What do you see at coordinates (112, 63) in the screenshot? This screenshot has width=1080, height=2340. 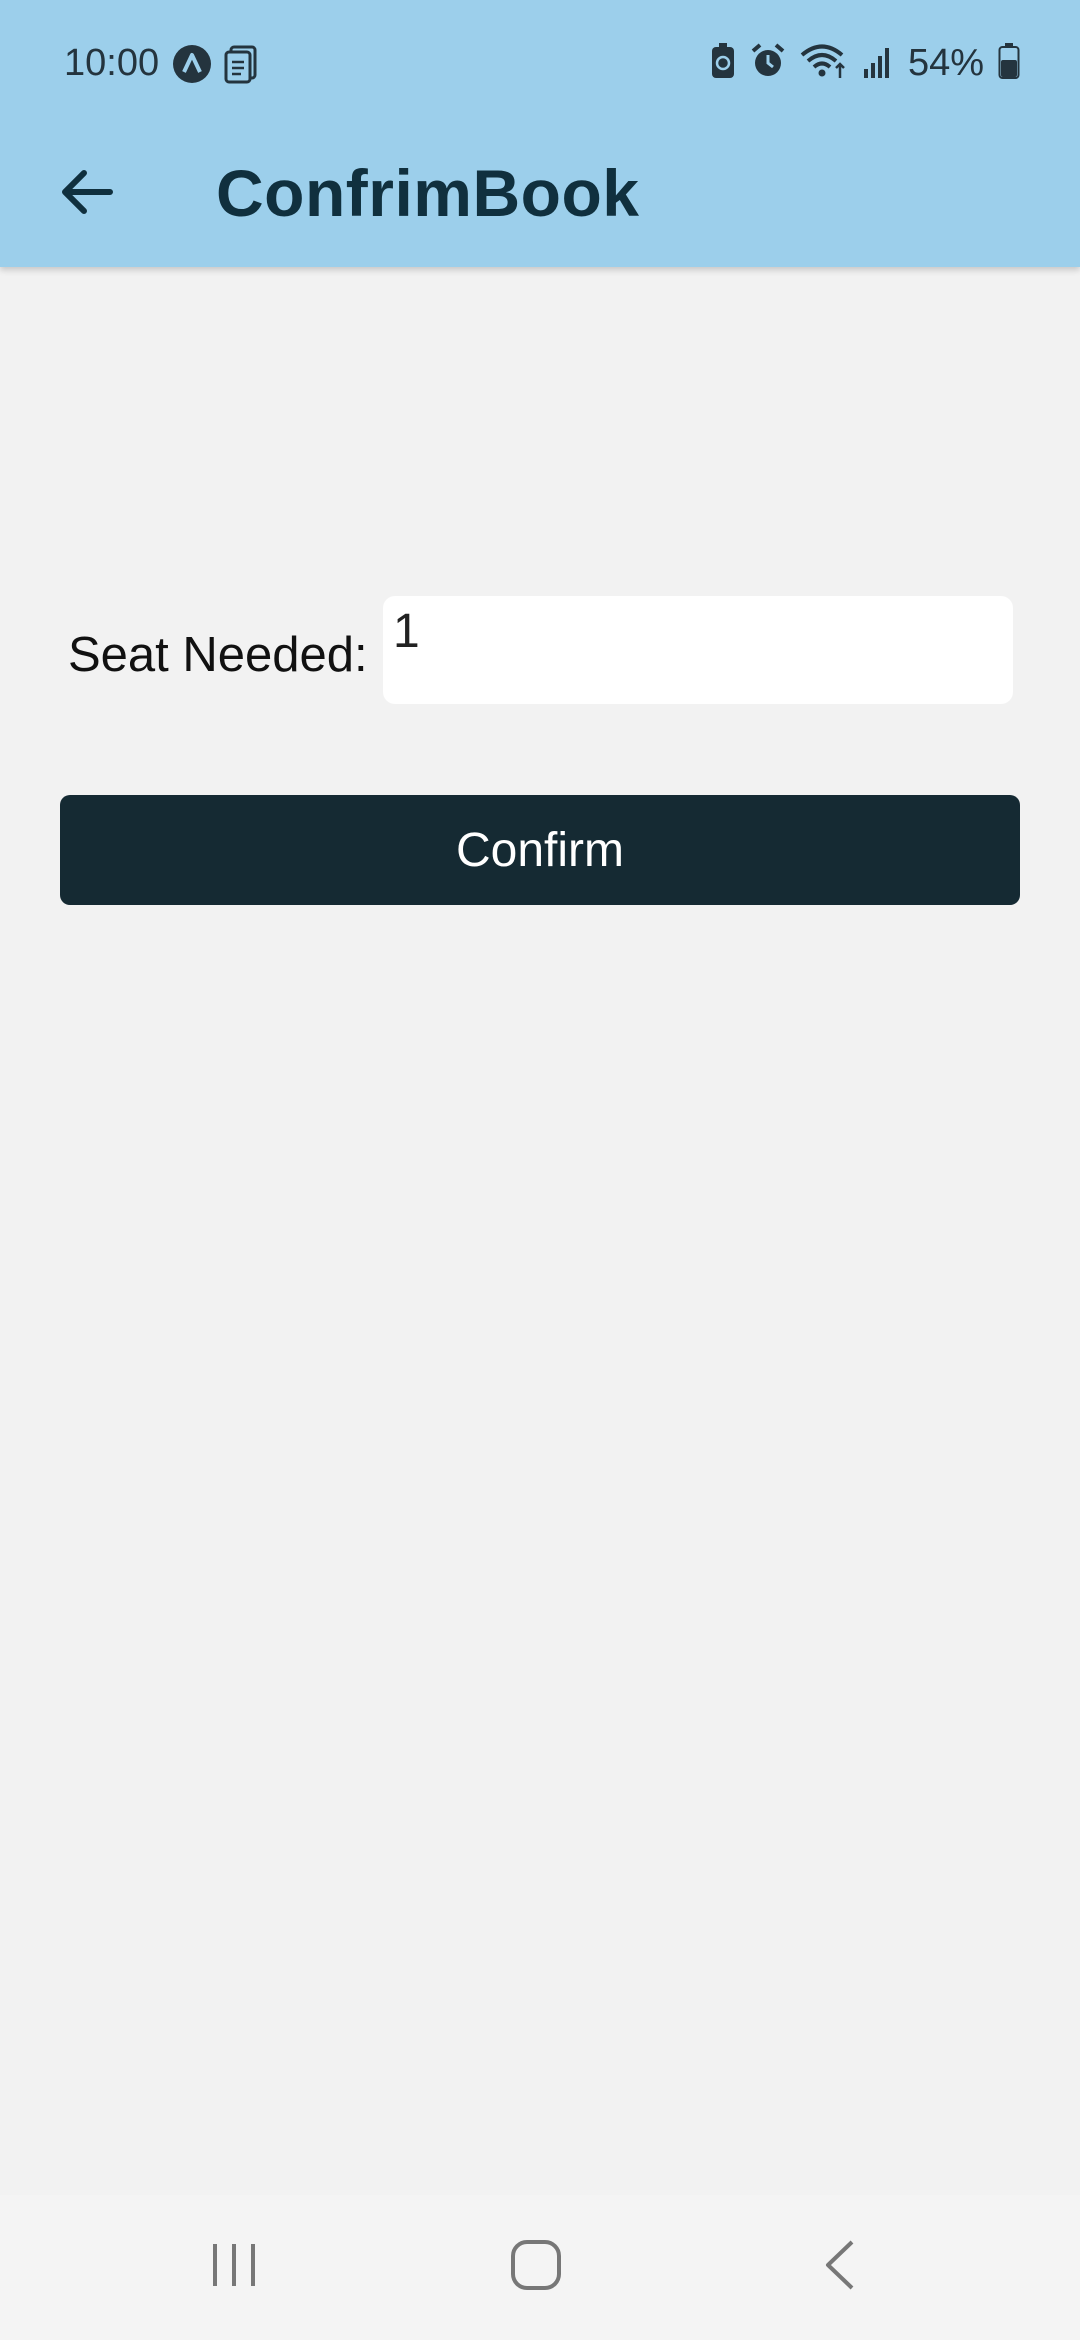 I see `status-time: 10:00` at bounding box center [112, 63].